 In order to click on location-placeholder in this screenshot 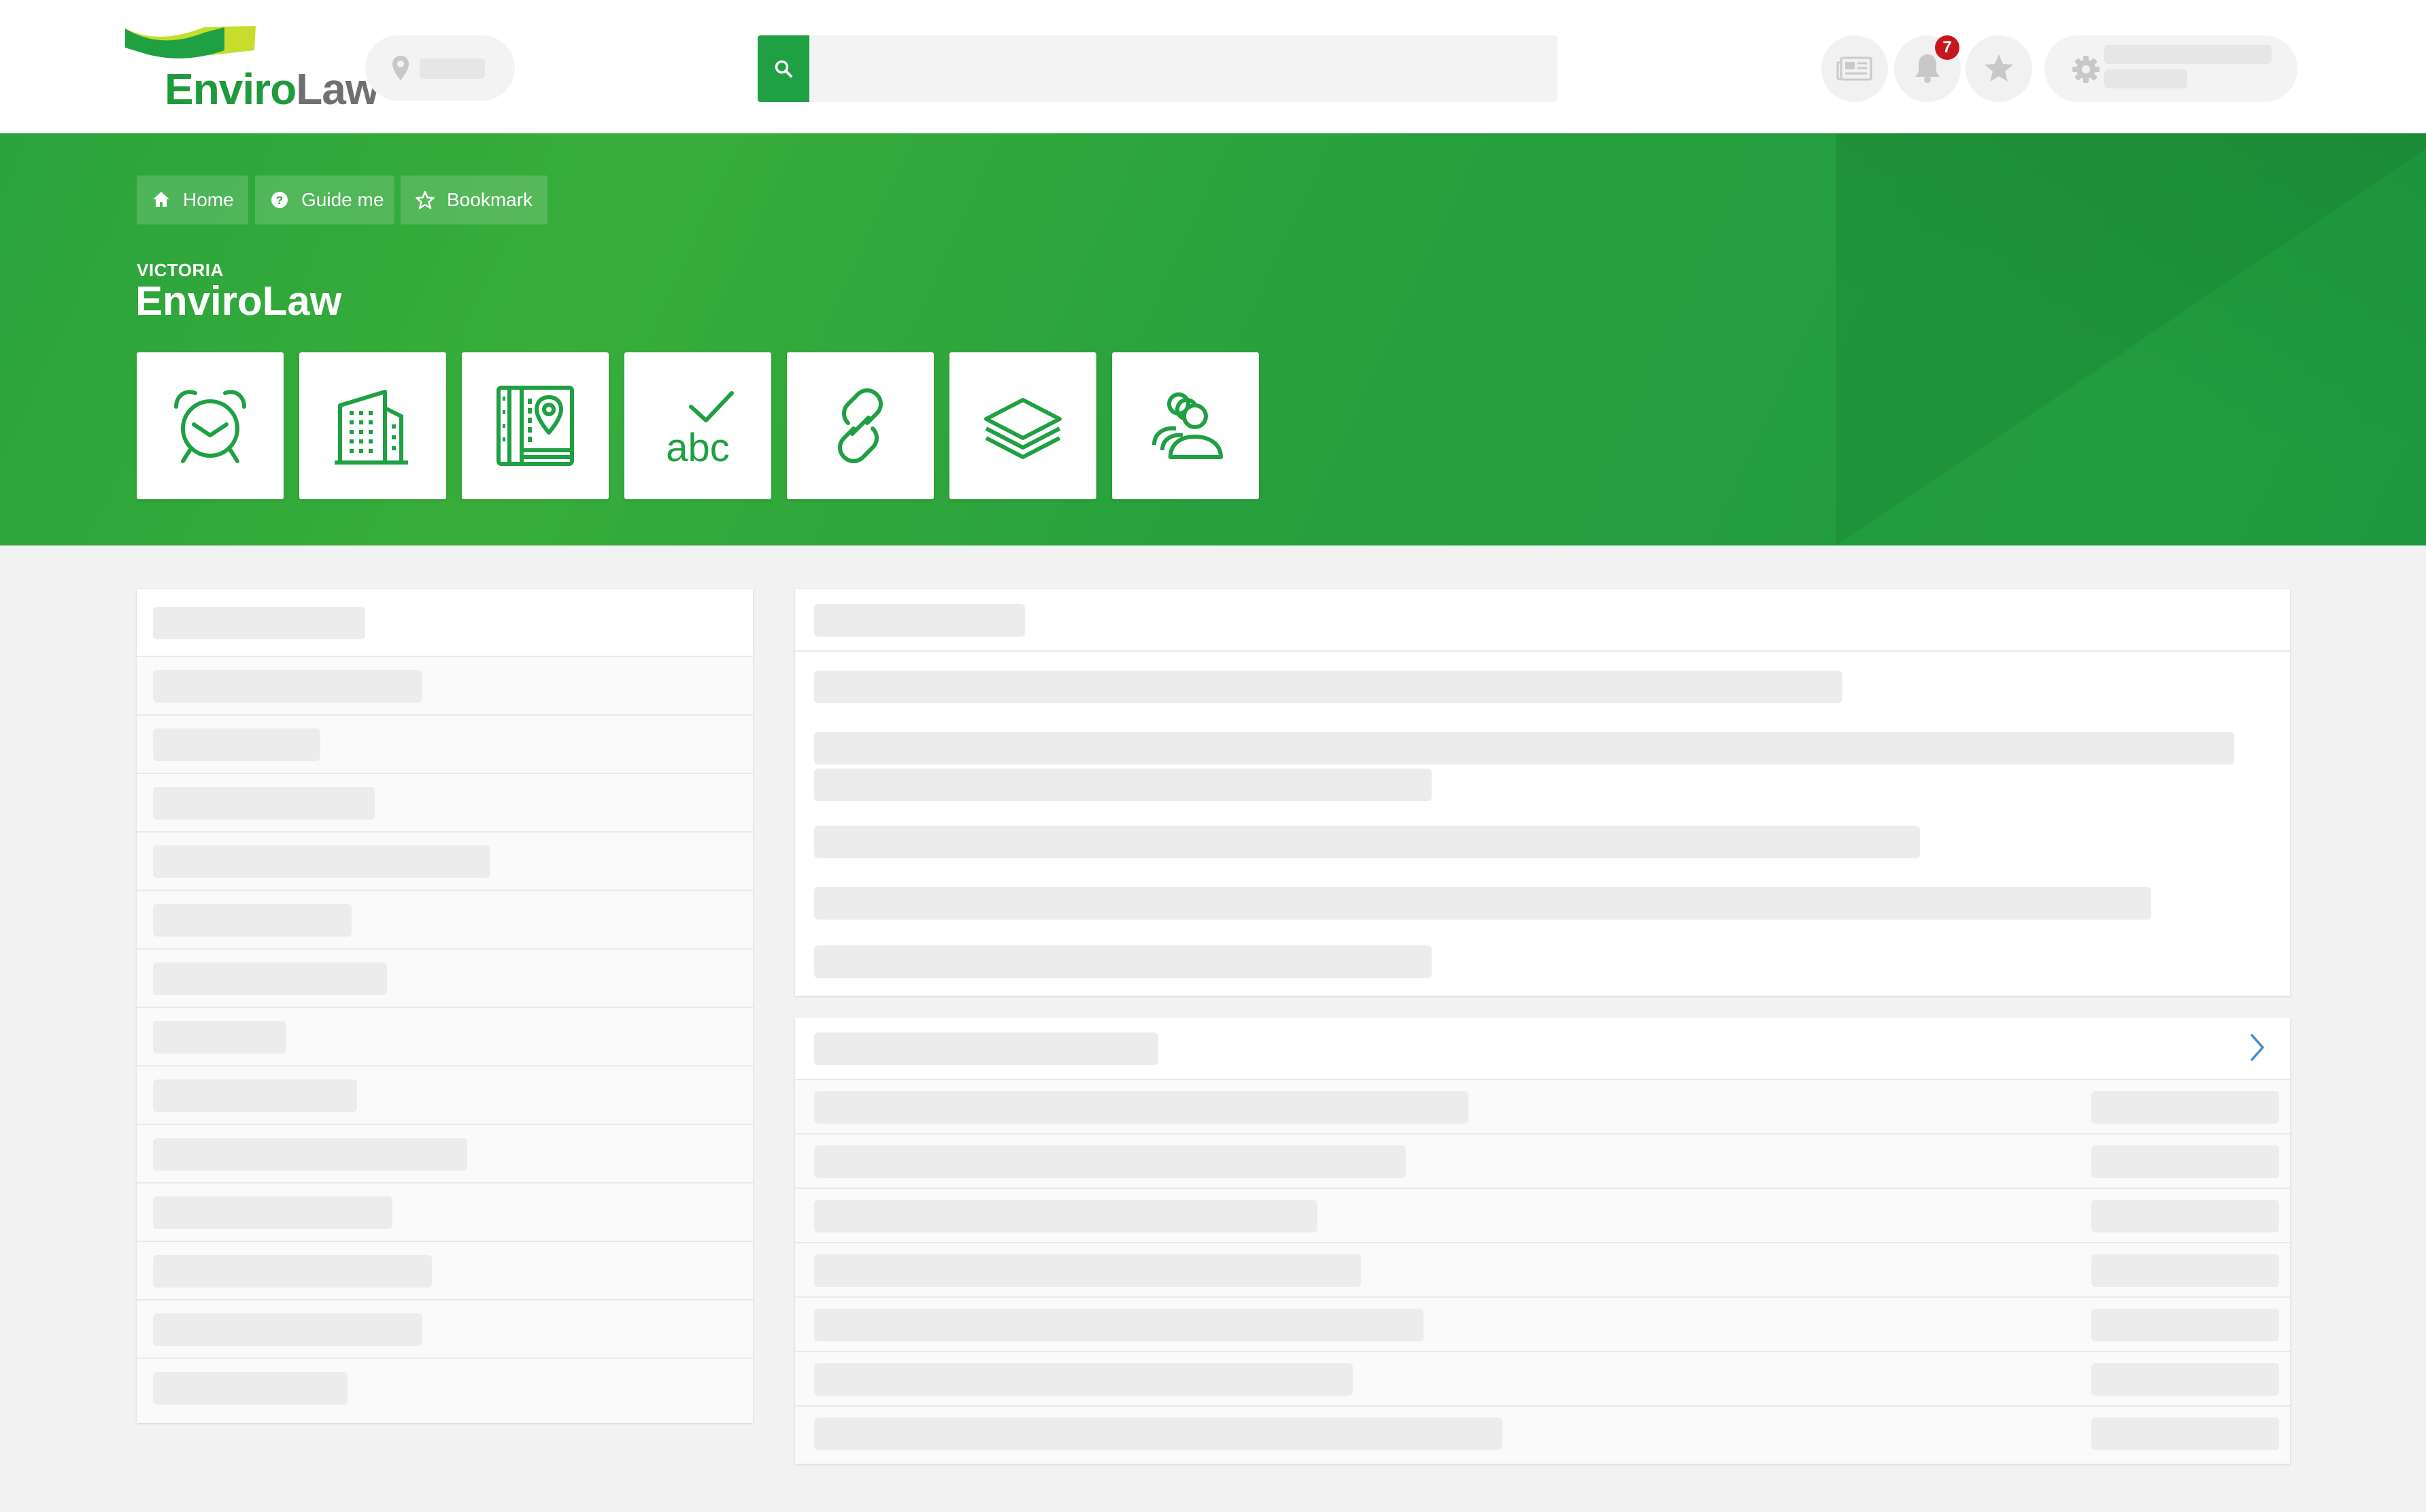, I will do `click(452, 68)`.